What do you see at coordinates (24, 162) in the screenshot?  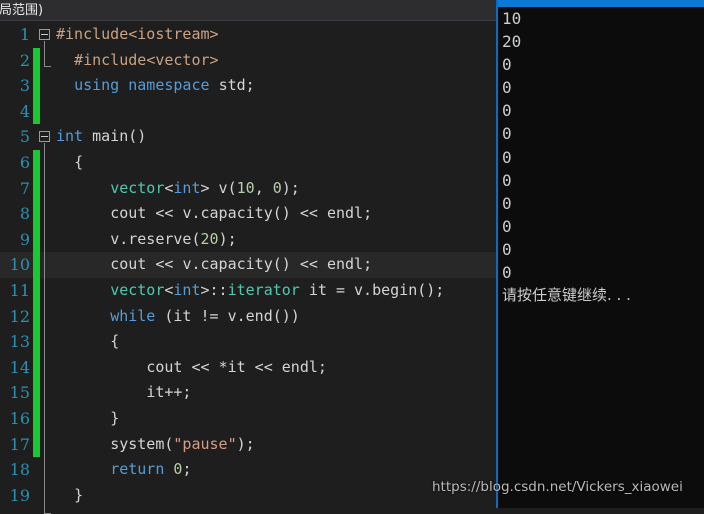 I see `line-number: 6` at bounding box center [24, 162].